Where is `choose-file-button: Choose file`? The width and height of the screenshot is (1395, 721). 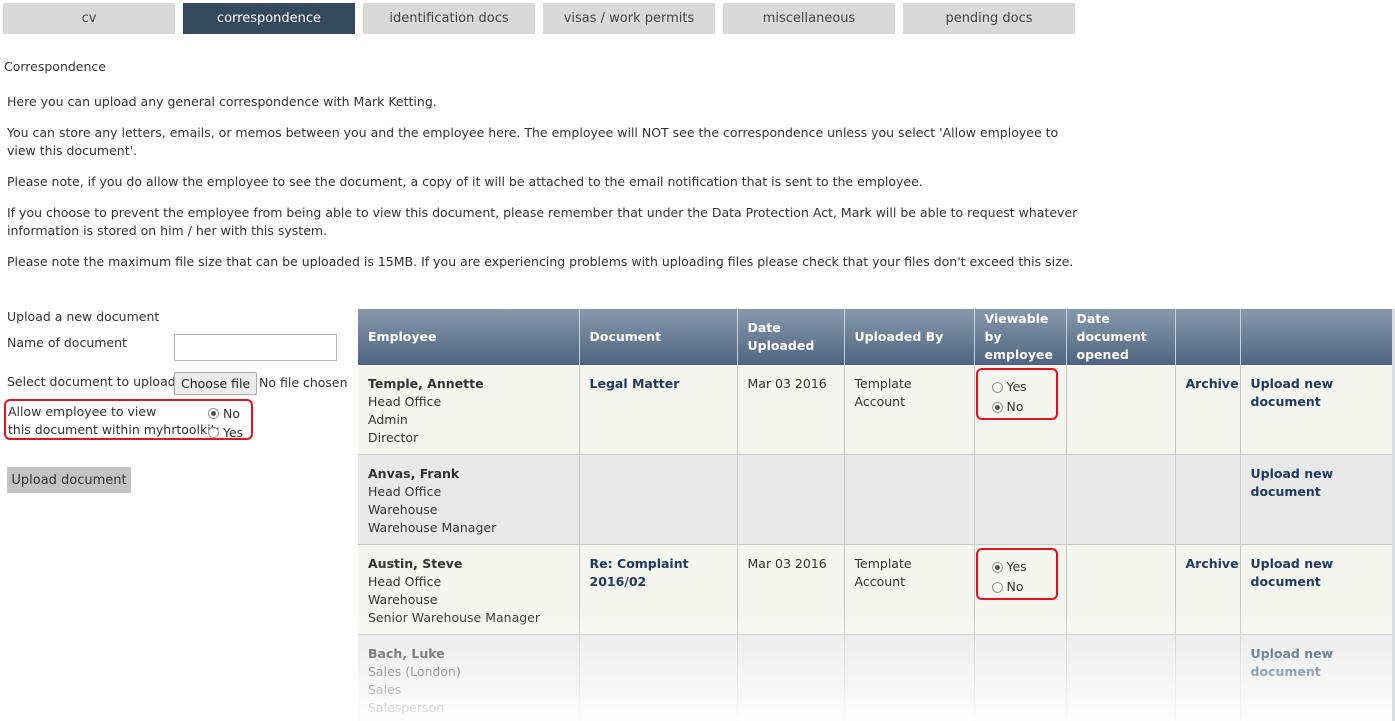
choose-file-button: Choose file is located at coordinates (216, 383).